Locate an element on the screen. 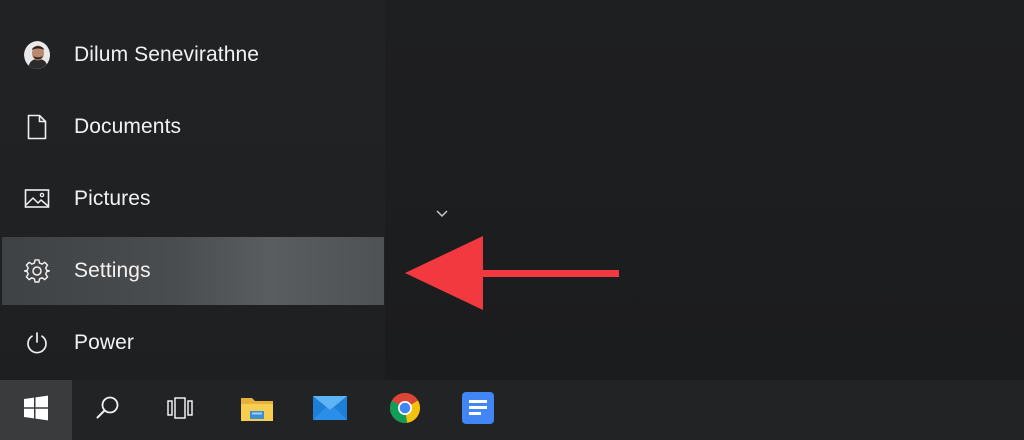 This screenshot has height=440, width=1024. documents-label: Documents is located at coordinates (128, 126).